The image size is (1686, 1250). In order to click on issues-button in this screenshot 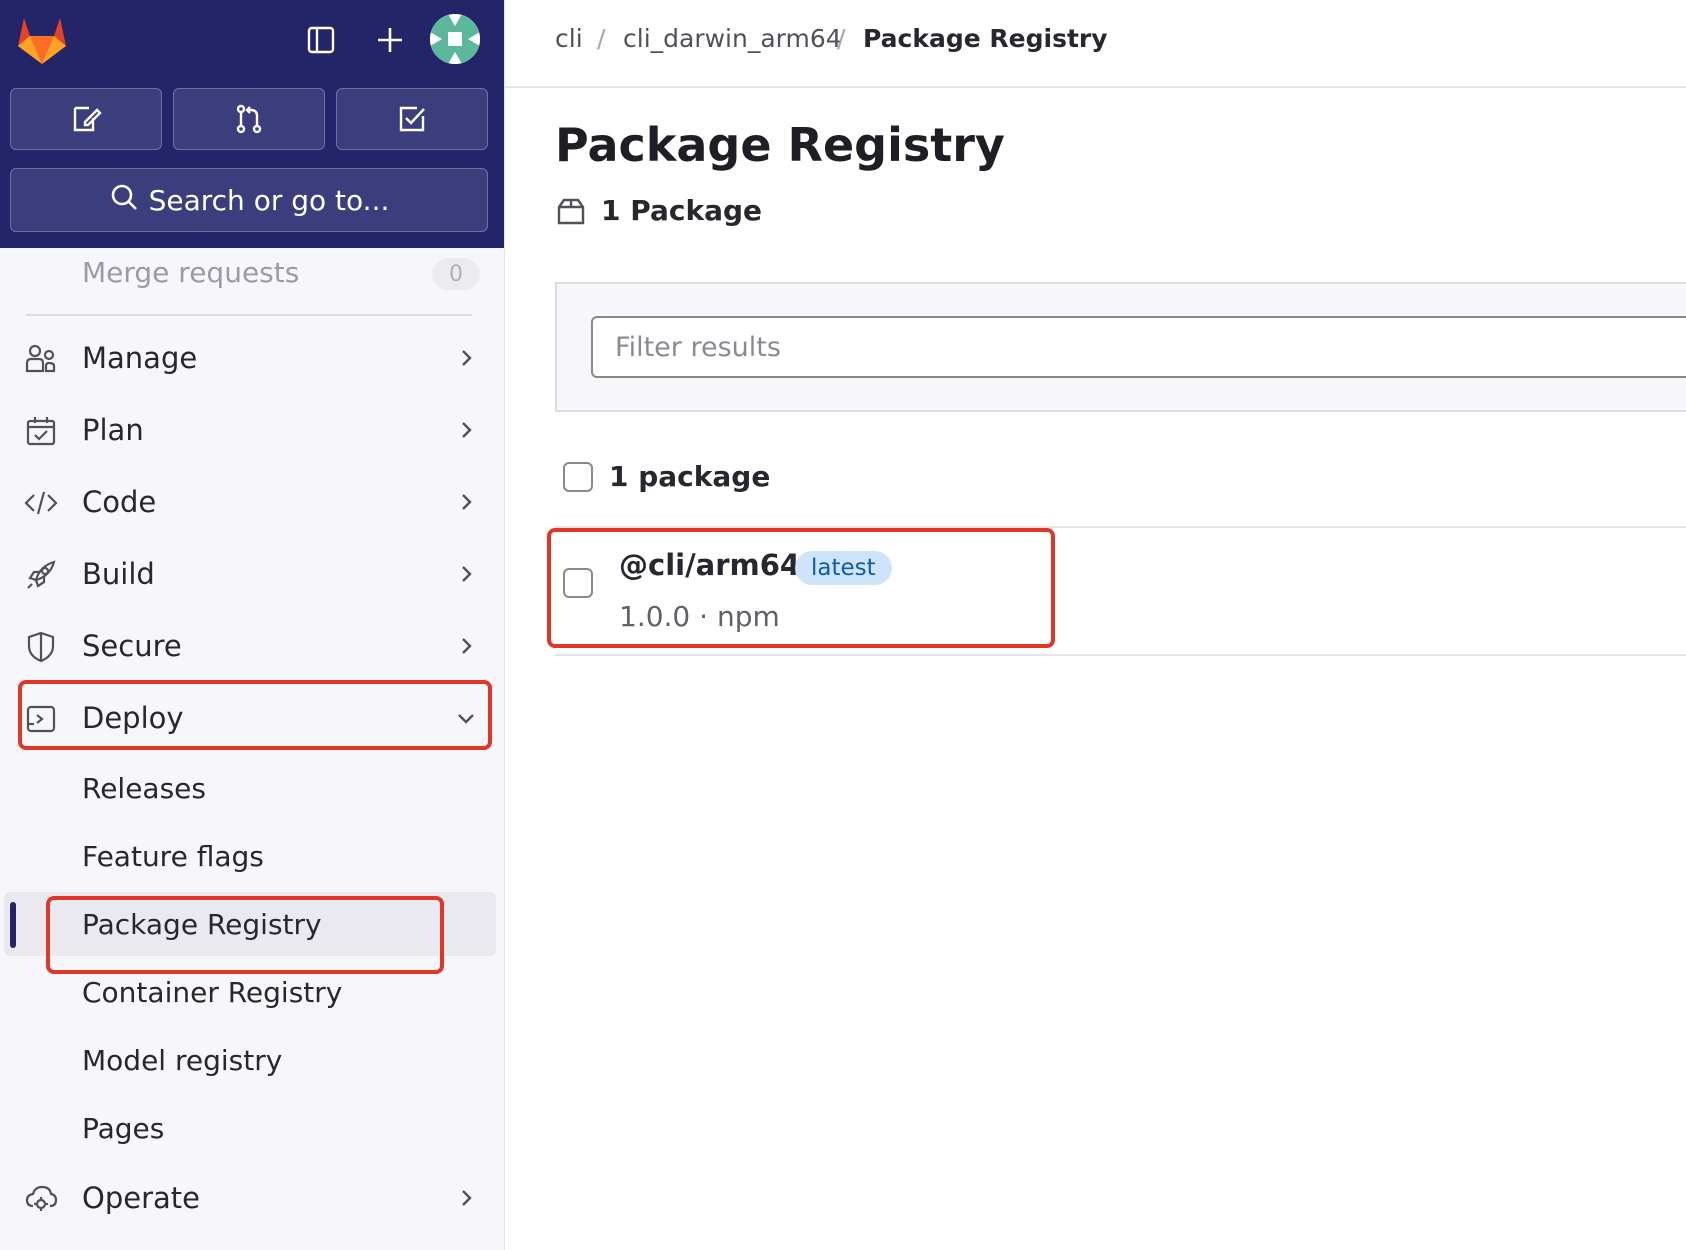, I will do `click(86, 119)`.